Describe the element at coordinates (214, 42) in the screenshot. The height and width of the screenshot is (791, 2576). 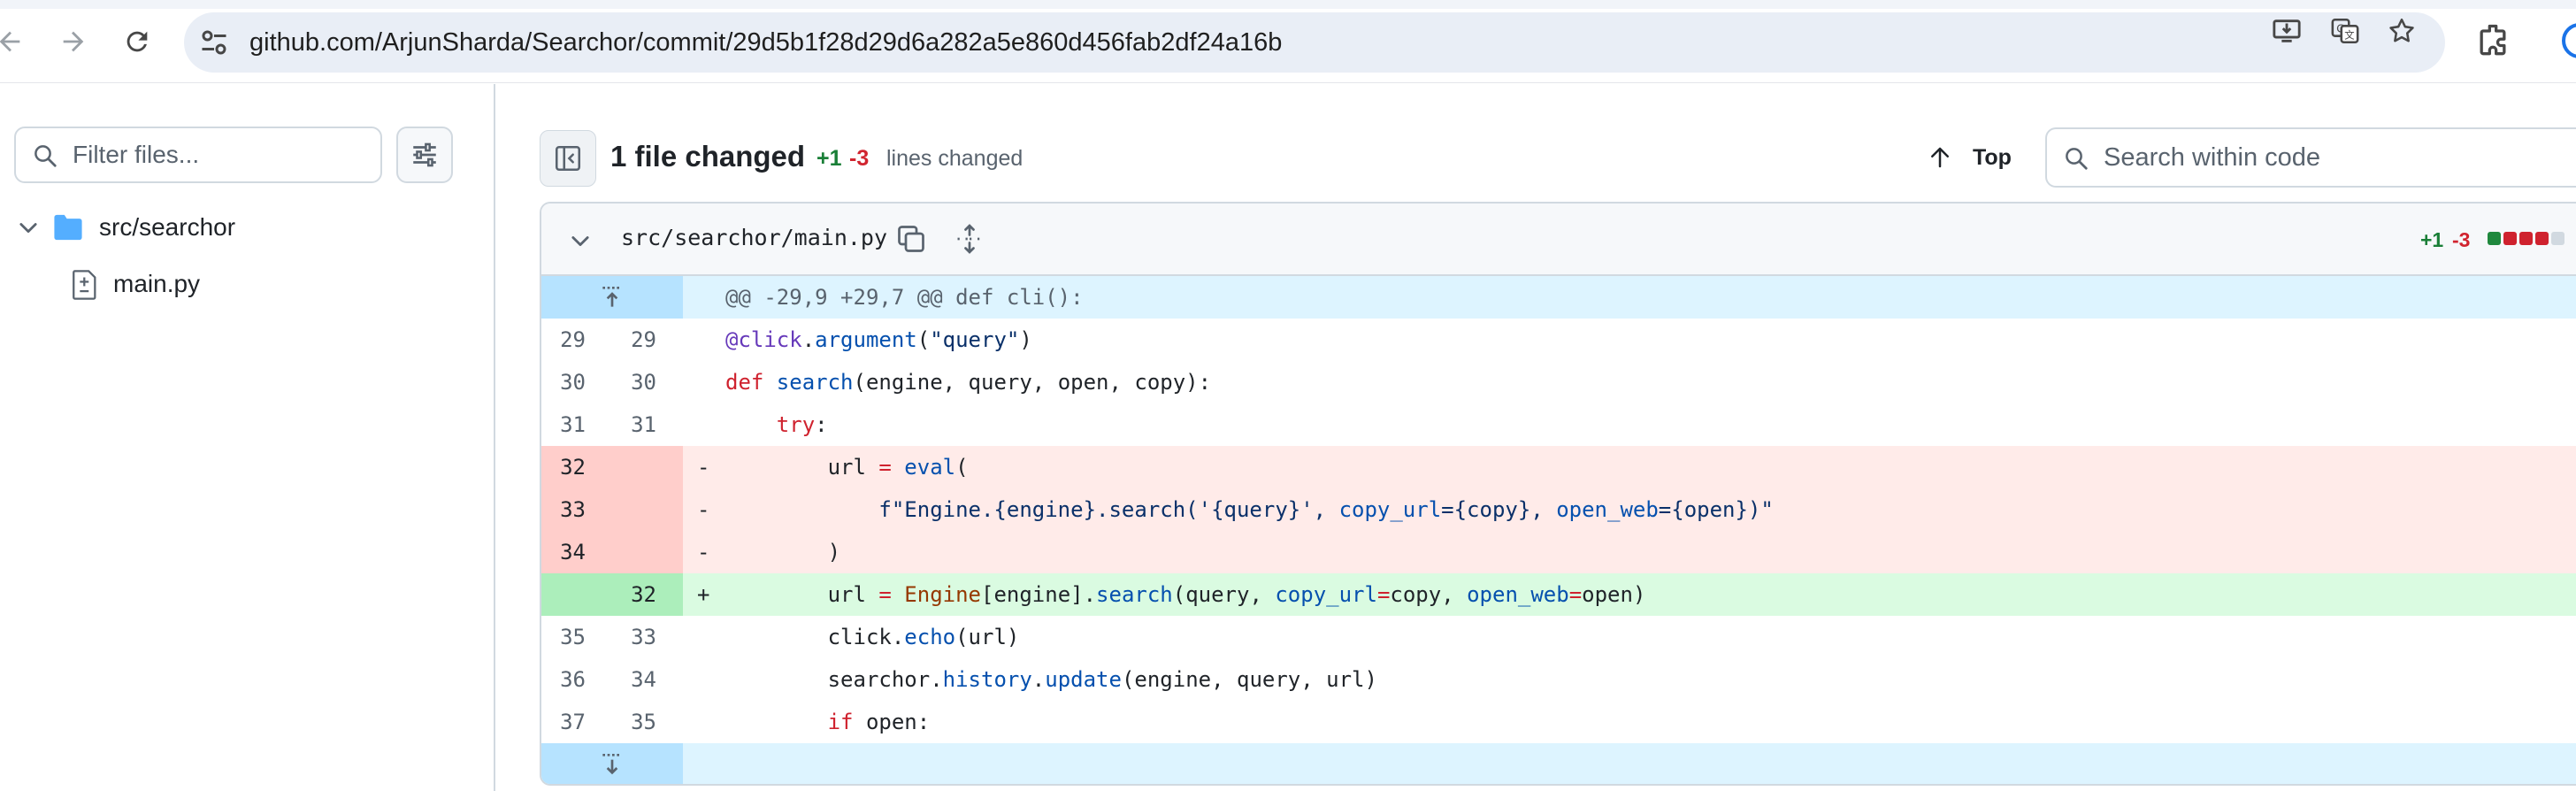
I see `site-settings-icon` at that location.